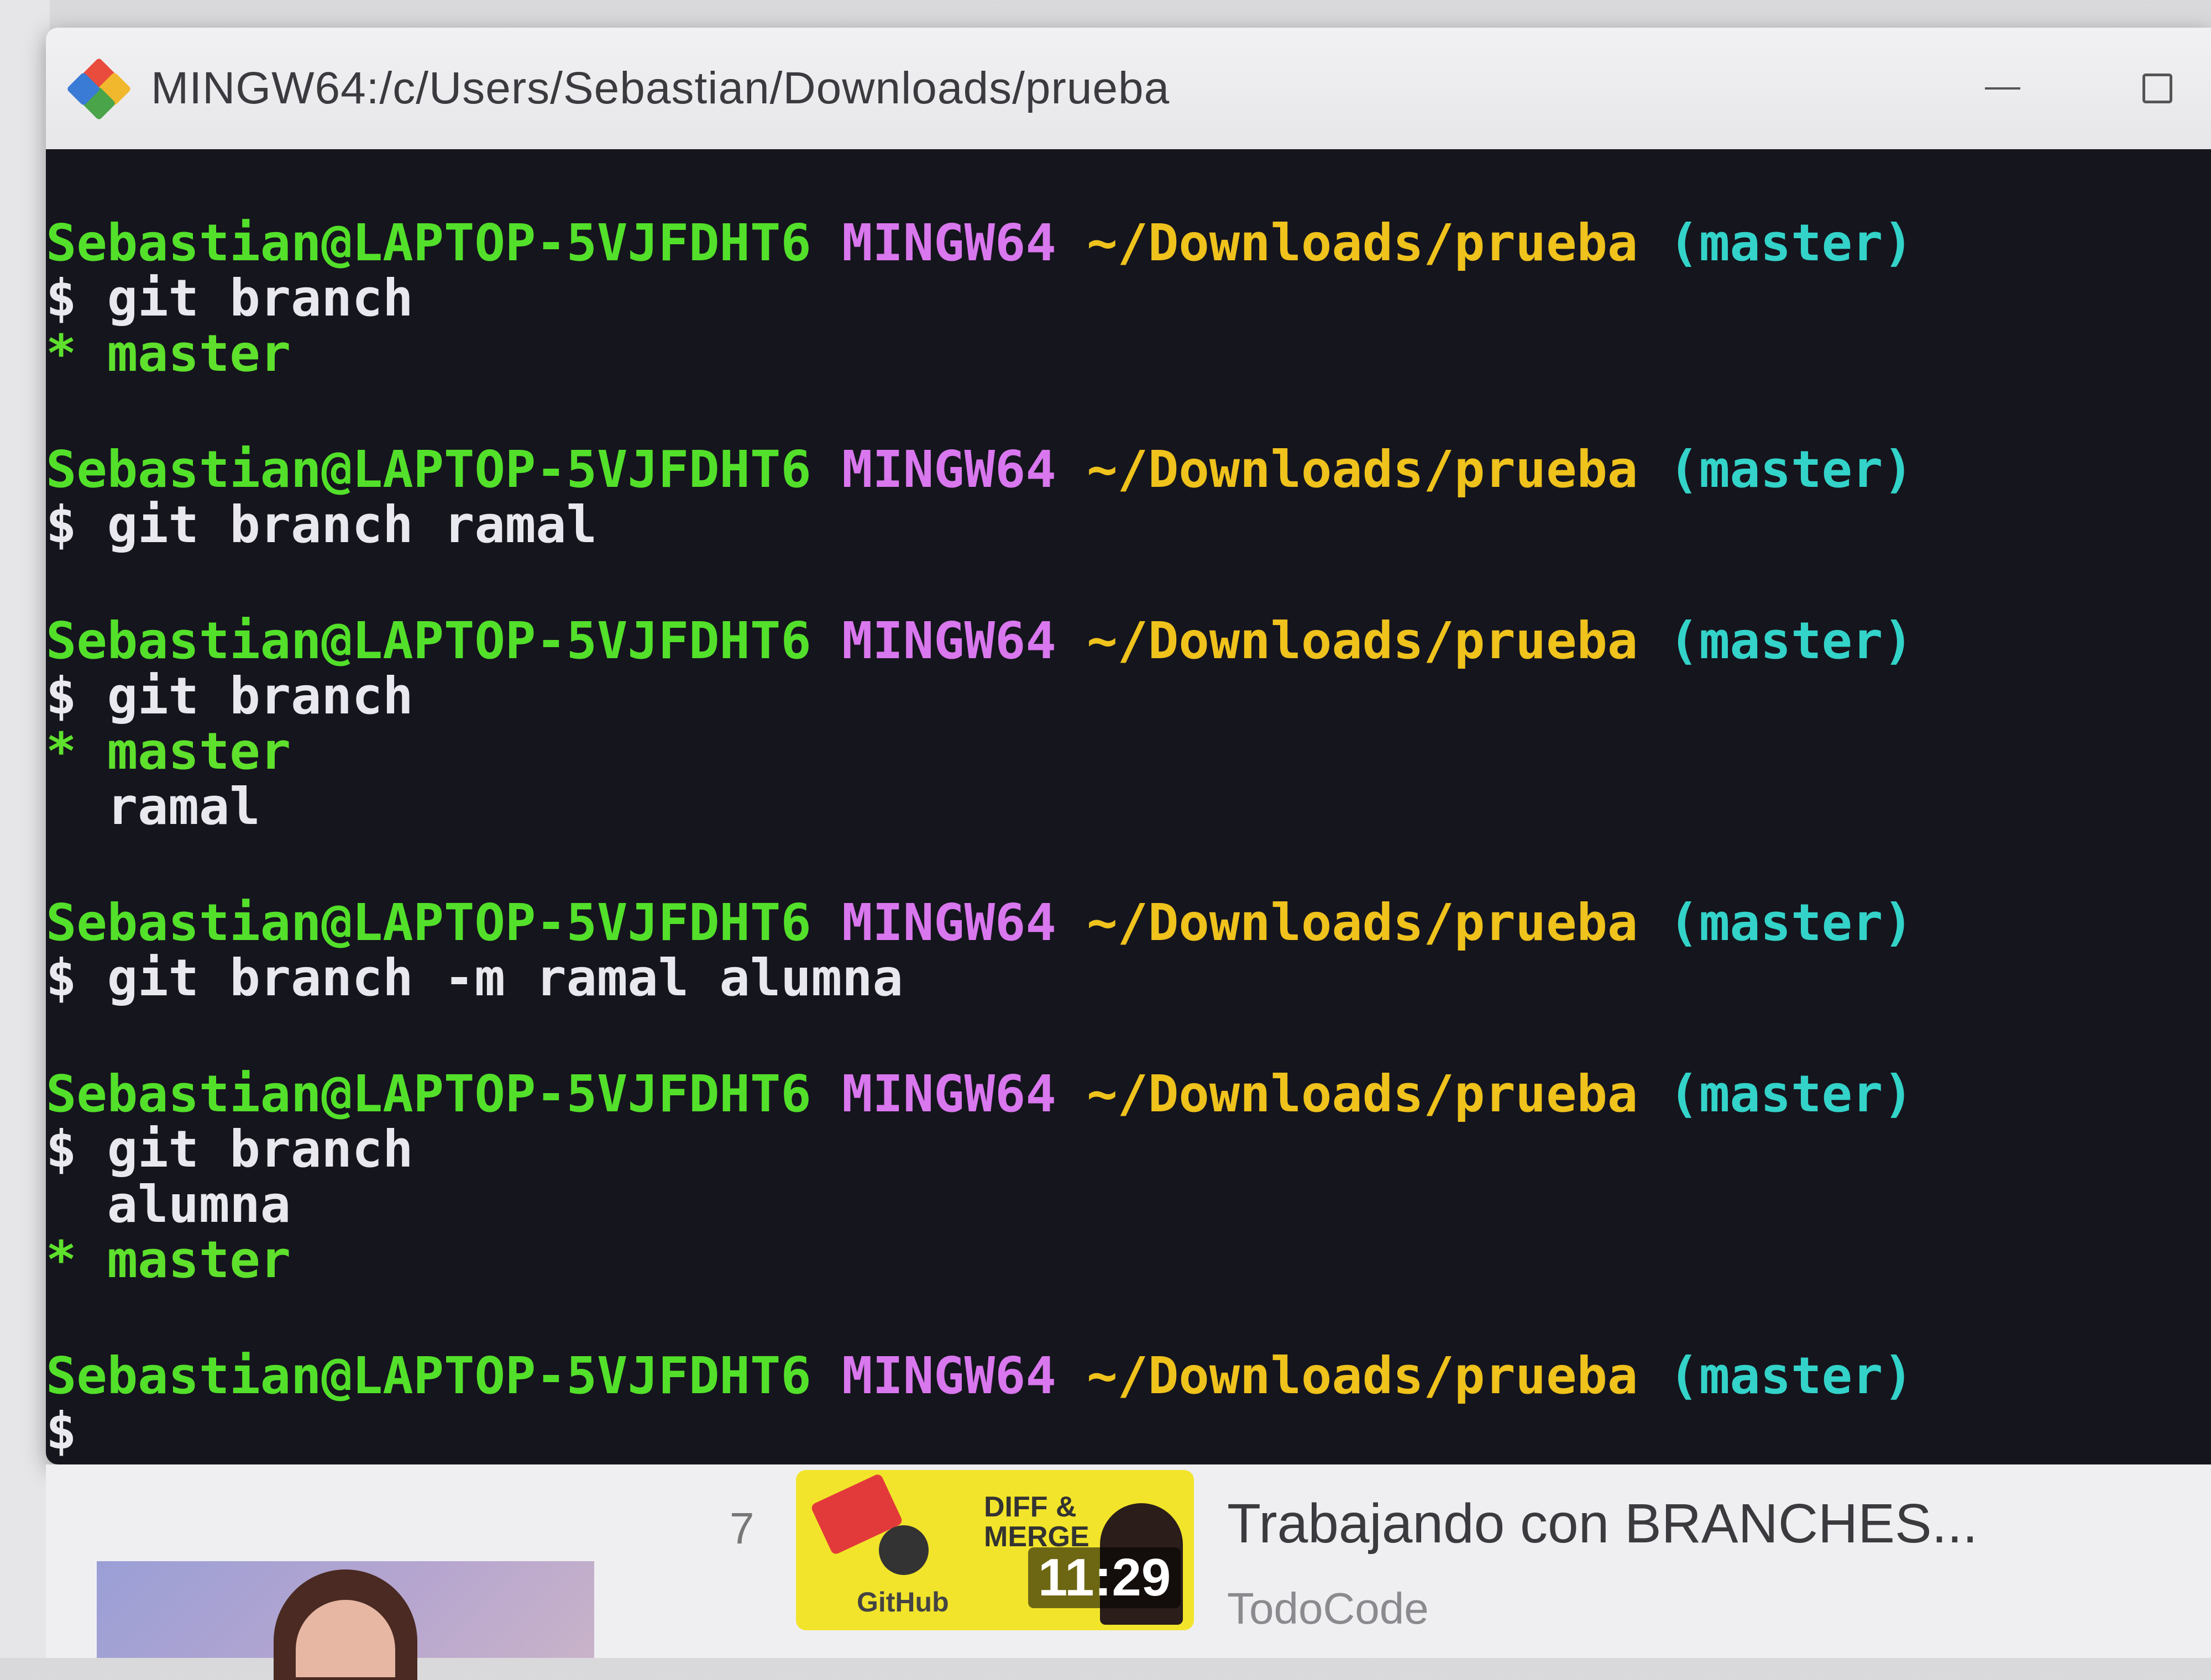 This screenshot has width=2211, height=1680. What do you see at coordinates (742, 1528) in the screenshot?
I see `video-index: 7` at bounding box center [742, 1528].